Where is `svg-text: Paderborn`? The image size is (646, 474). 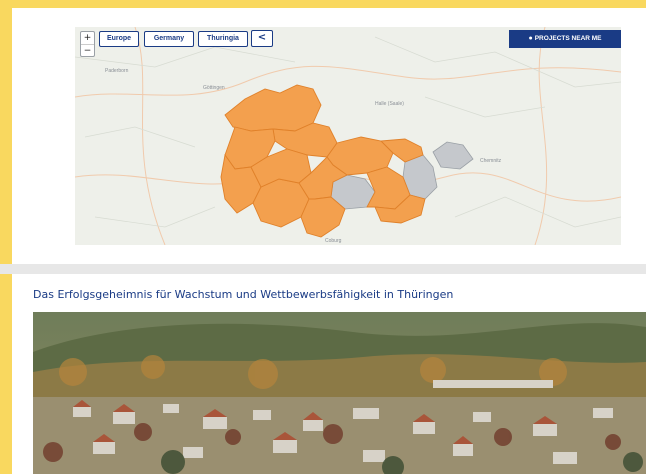
svg-text: Paderborn is located at coordinates (117, 71).